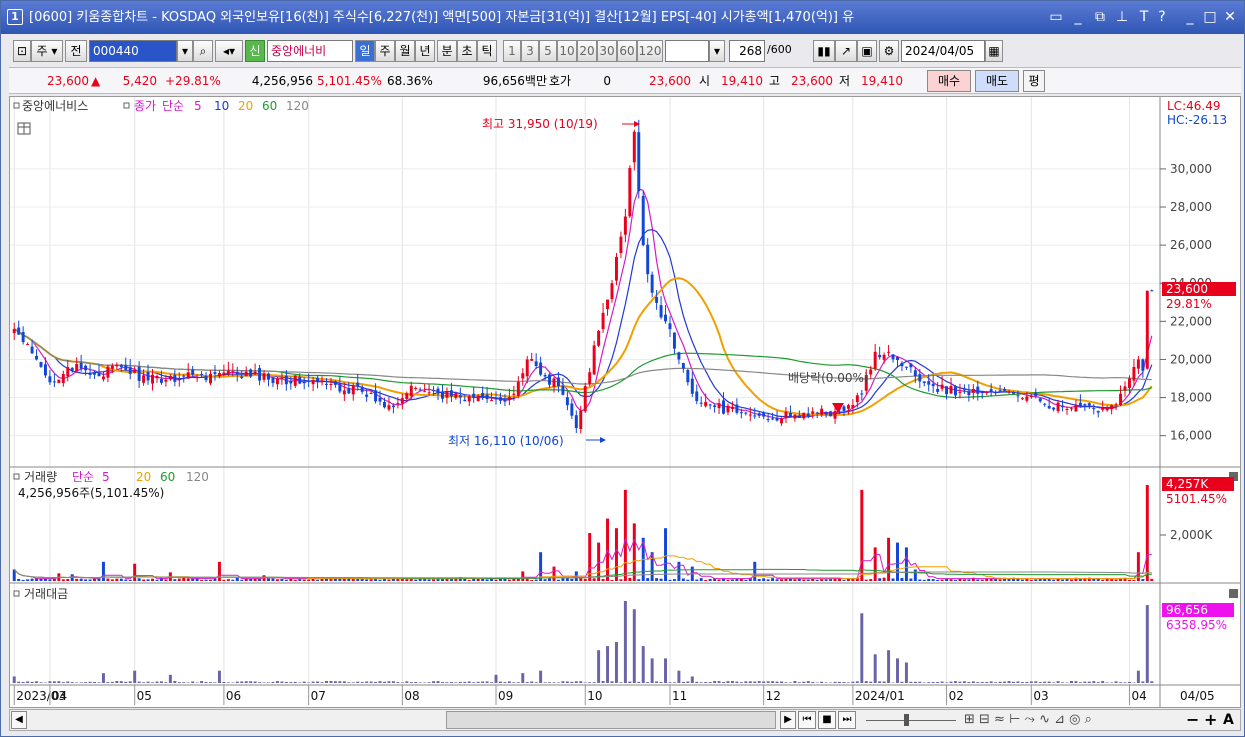 This screenshot has width=1245, height=737. What do you see at coordinates (807, 720) in the screenshot?
I see `rewind-icon: ⏮` at bounding box center [807, 720].